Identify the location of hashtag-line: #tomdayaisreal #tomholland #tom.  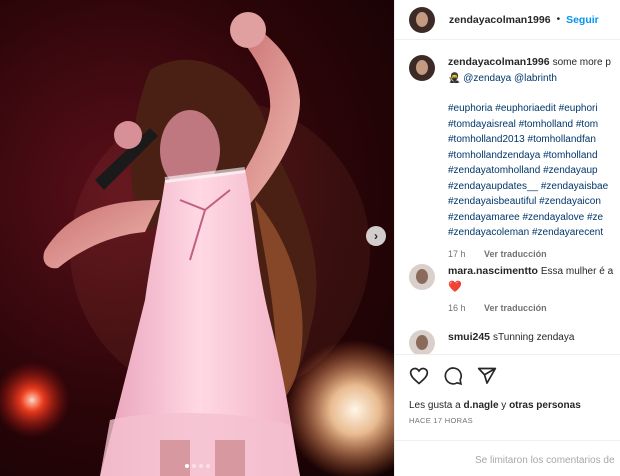
(534, 125).